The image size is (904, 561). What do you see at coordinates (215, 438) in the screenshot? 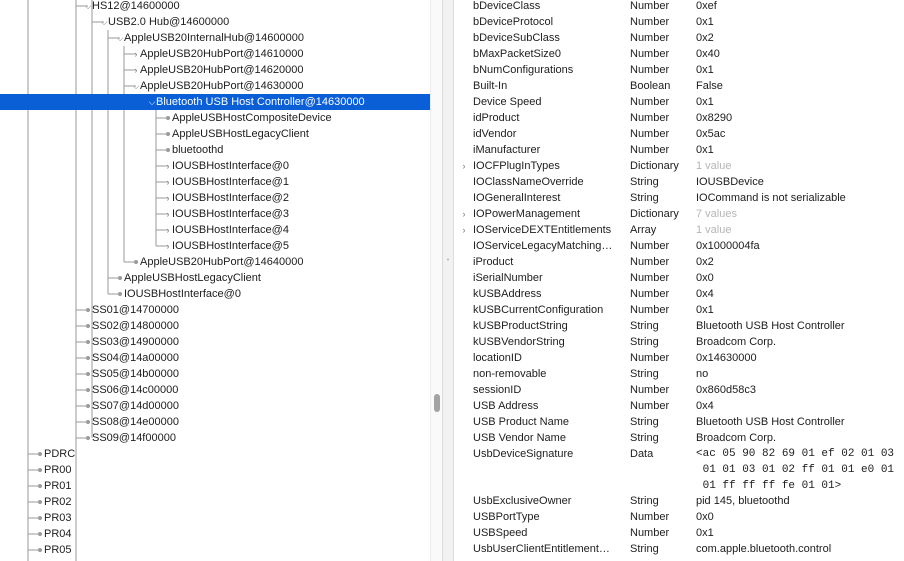
I see `tree-row: SS09@14f00000` at bounding box center [215, 438].